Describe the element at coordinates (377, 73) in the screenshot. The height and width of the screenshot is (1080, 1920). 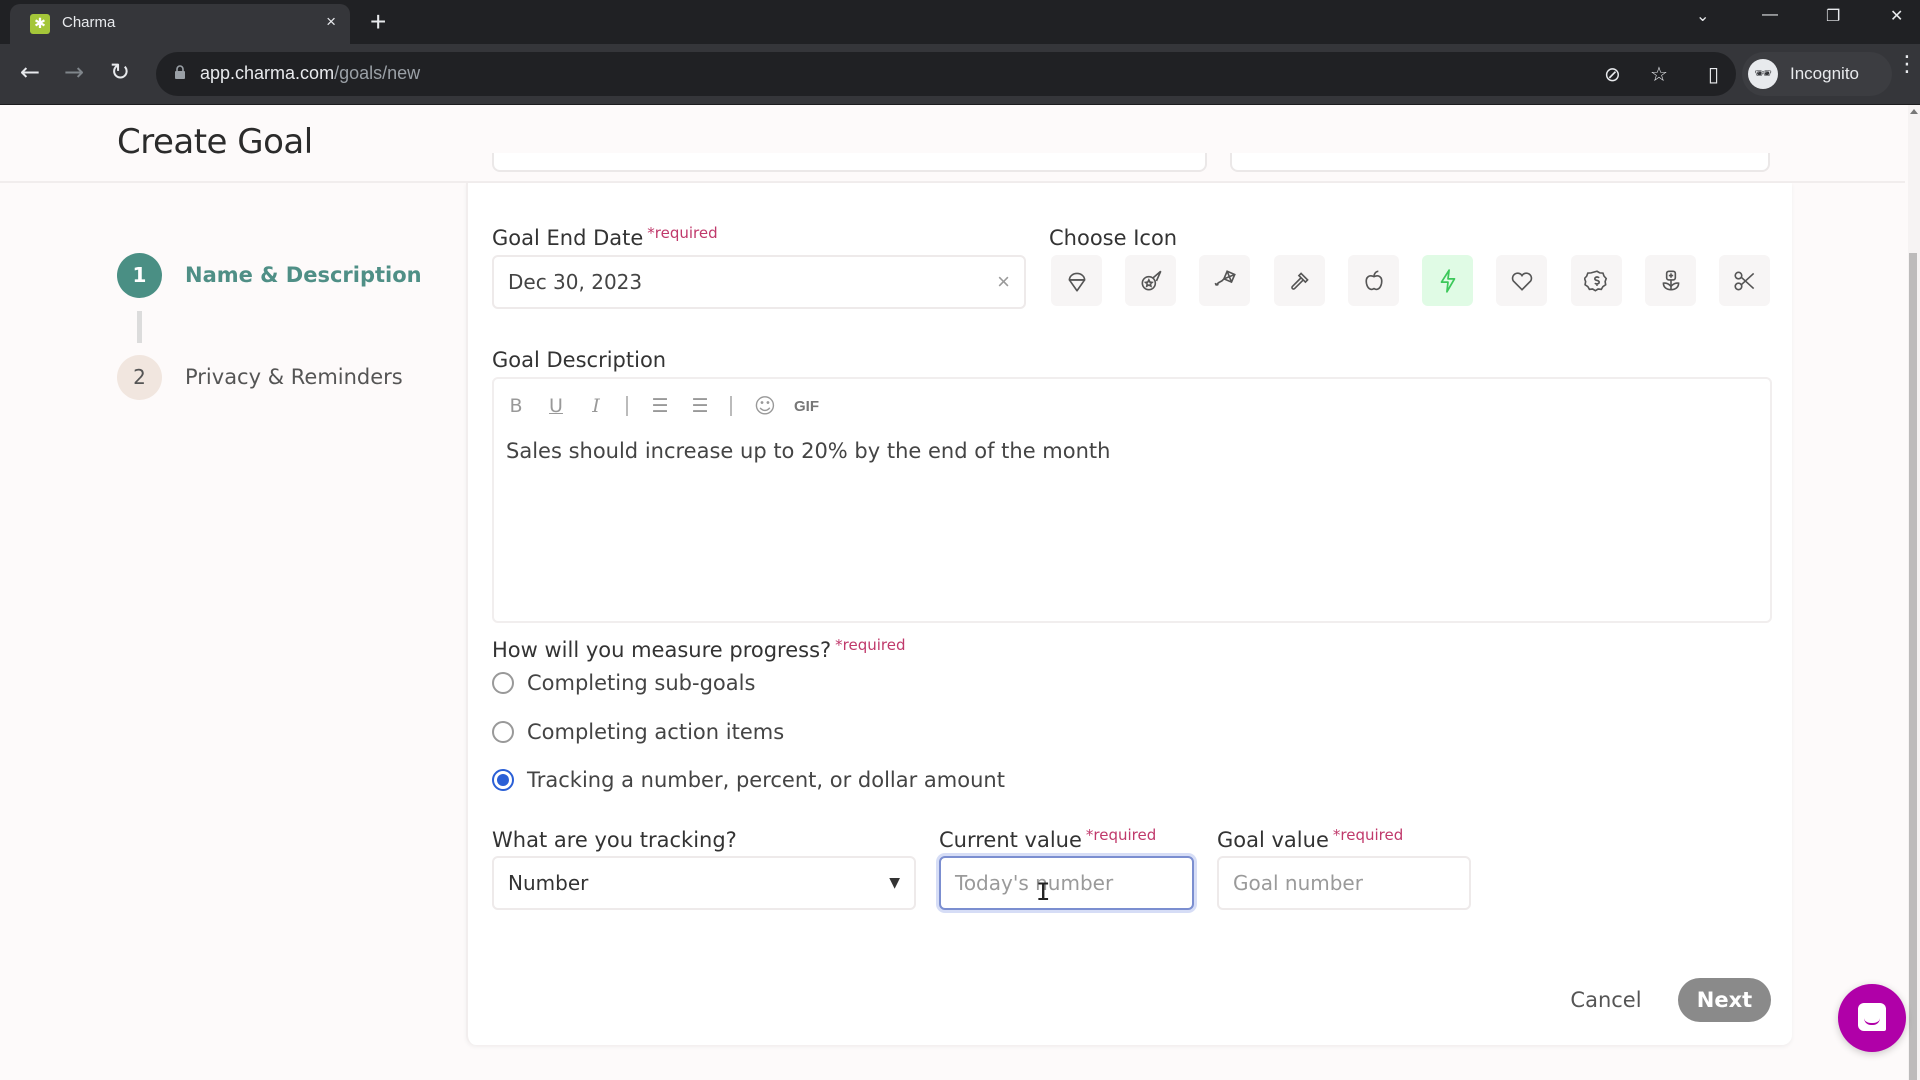
I see `url-path: /goals/new` at that location.